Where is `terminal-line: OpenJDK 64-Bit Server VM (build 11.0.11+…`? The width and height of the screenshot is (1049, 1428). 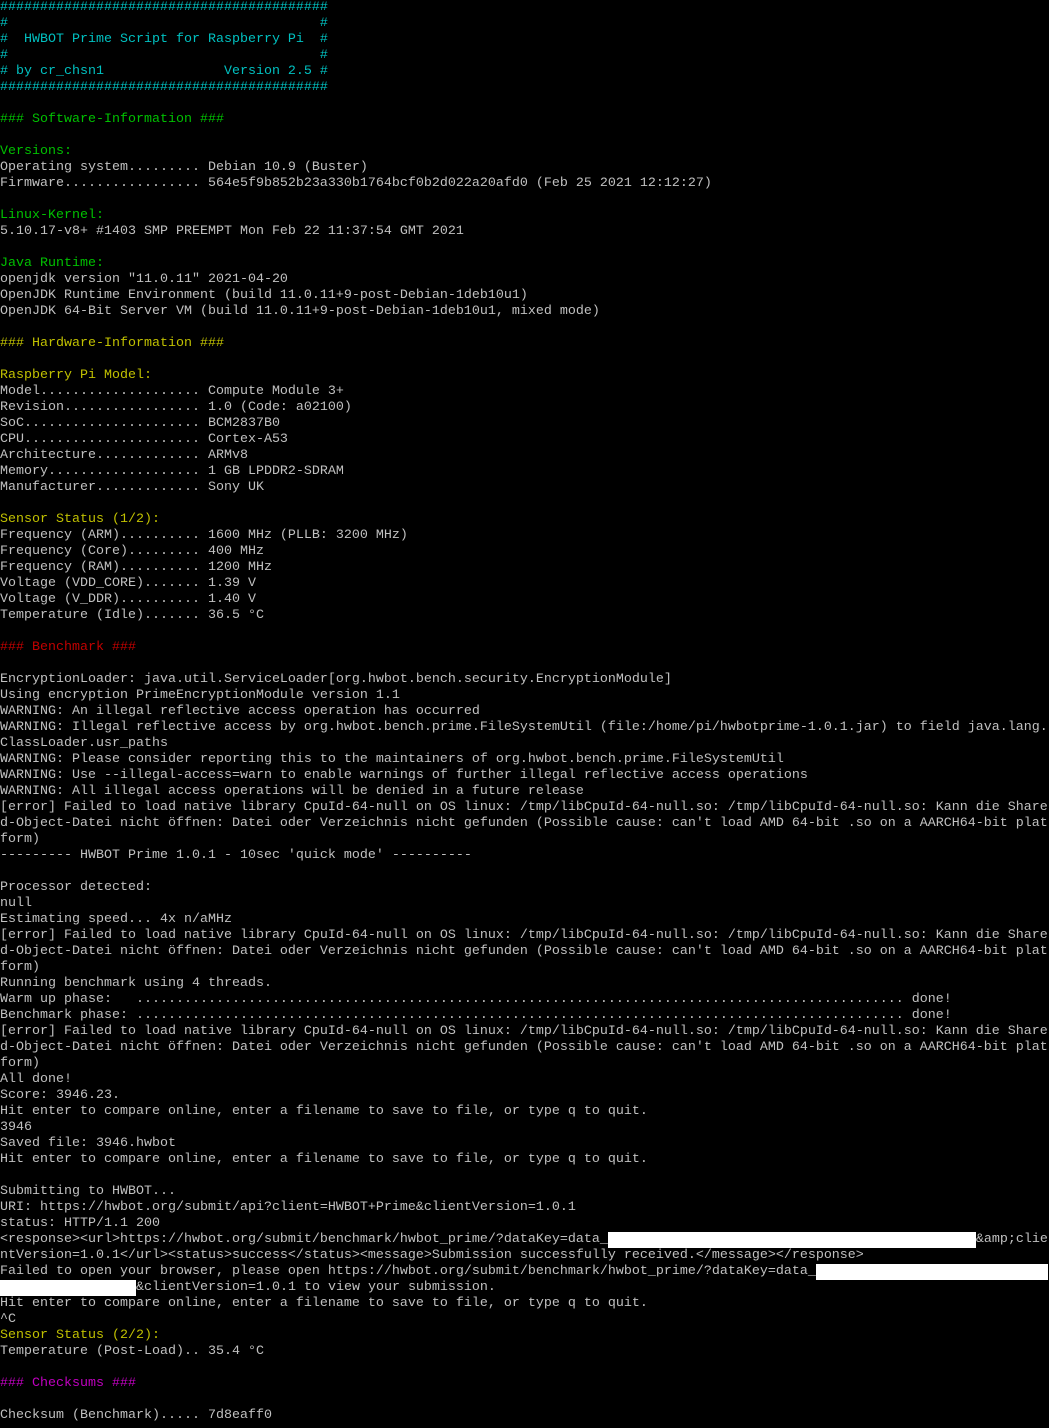
terminal-line: OpenJDK 64-Bit Server VM (build 11.0.11+… is located at coordinates (524, 312).